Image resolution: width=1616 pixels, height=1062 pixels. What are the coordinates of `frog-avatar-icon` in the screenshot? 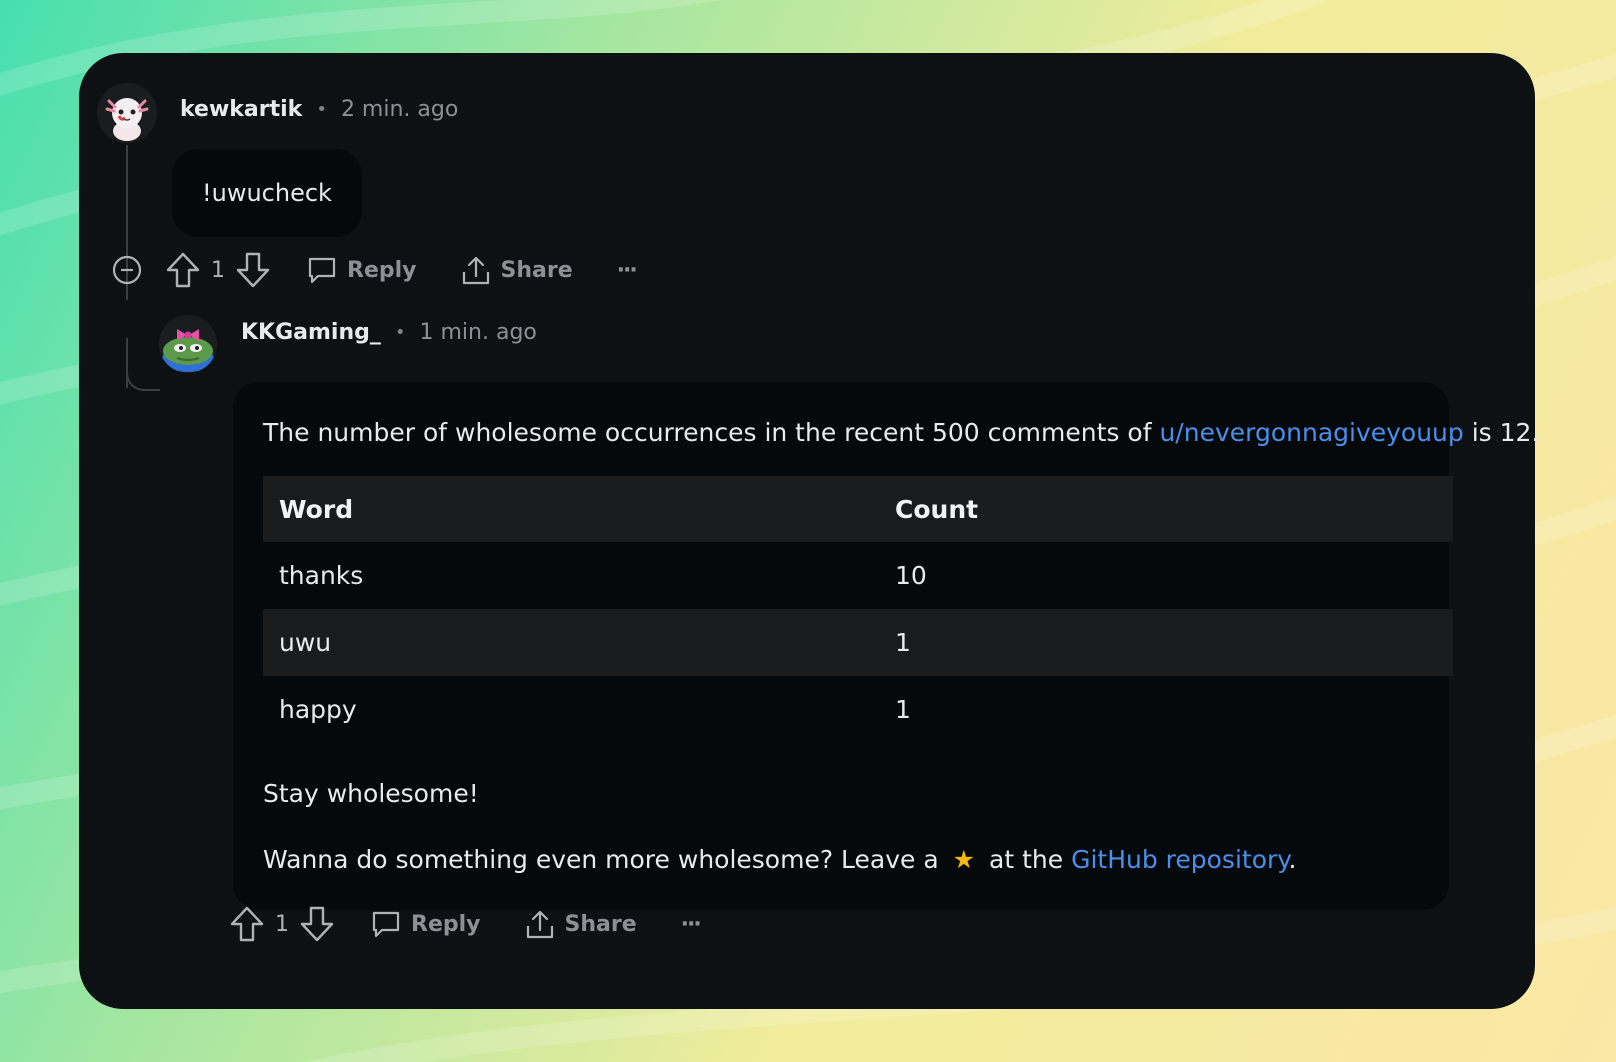 It's located at (188, 344).